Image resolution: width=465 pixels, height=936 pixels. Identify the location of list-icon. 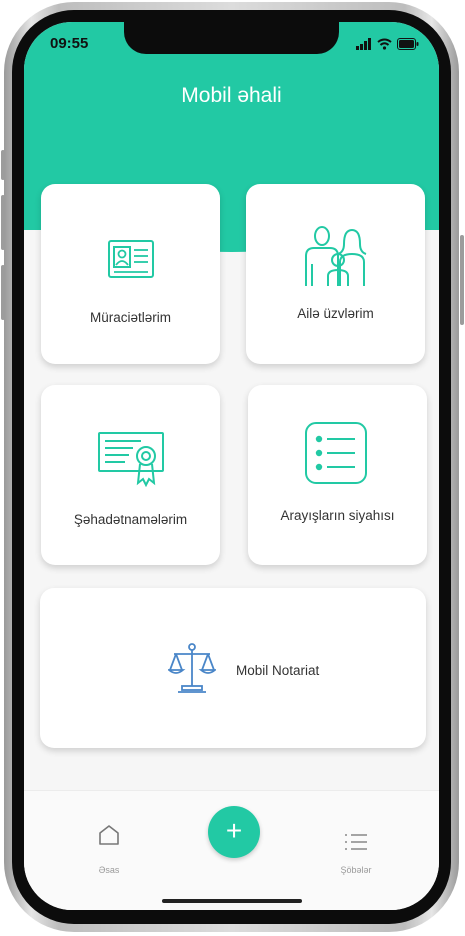
(336, 453).